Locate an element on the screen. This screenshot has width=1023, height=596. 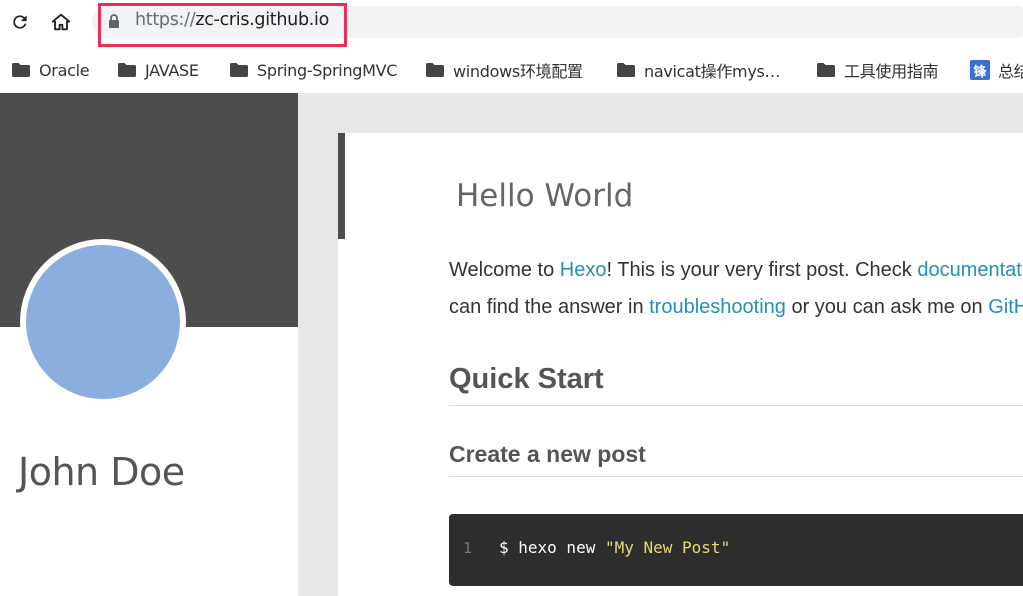
code-line-number: 1 is located at coordinates (468, 548).